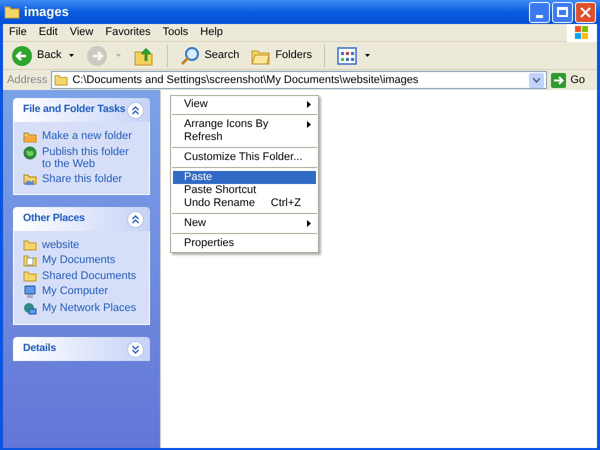 The width and height of the screenshot is (600, 450). Describe the element at coordinates (30, 309) in the screenshot. I see `network-icon` at that location.